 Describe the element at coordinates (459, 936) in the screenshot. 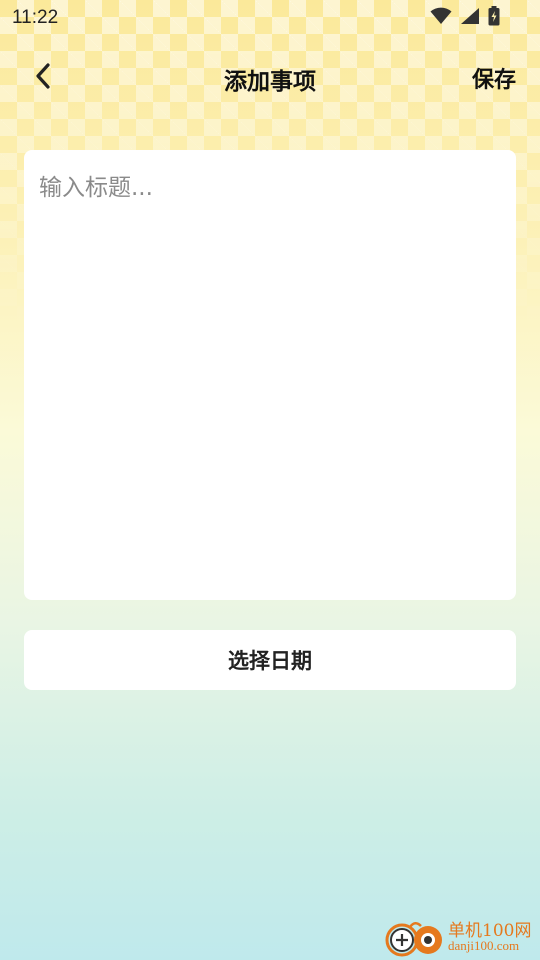

I see `watermark: 单机100网 danji100.com` at that location.